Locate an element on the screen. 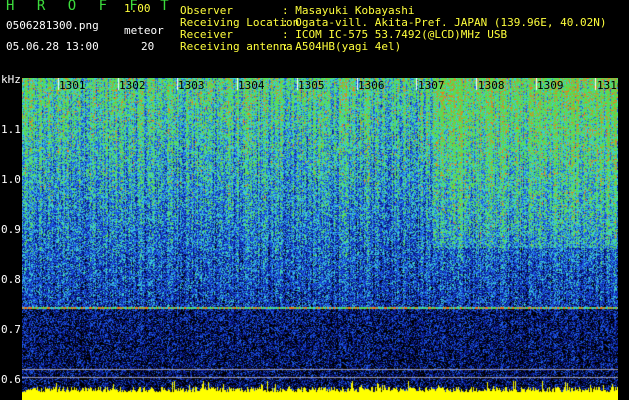 This screenshot has height=400, width=629. y-tick-label: 1.1 is located at coordinates (11, 129).